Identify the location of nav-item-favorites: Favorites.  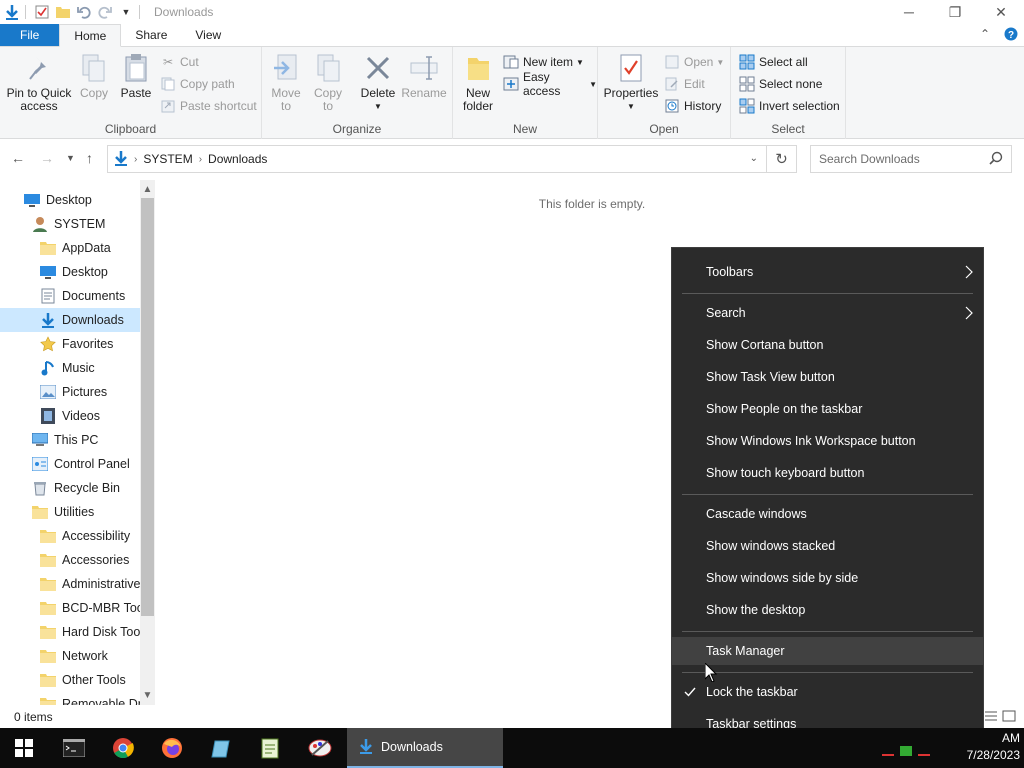
(70, 344).